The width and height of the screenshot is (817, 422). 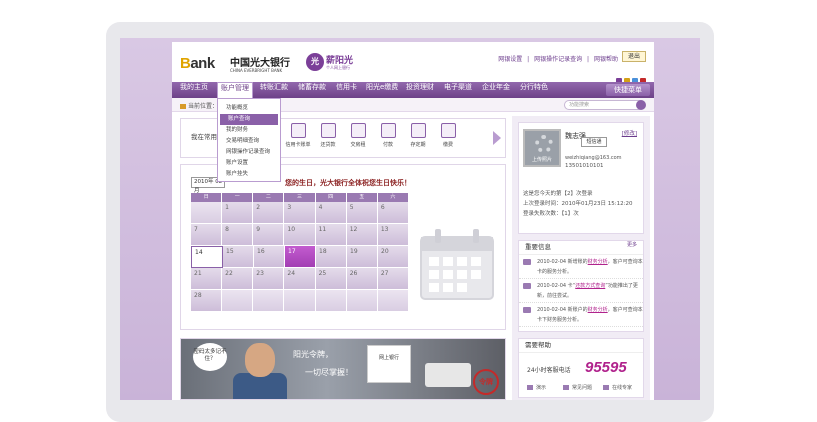 What do you see at coordinates (497, 138) in the screenshot?
I see `next-arrow-icon` at bounding box center [497, 138].